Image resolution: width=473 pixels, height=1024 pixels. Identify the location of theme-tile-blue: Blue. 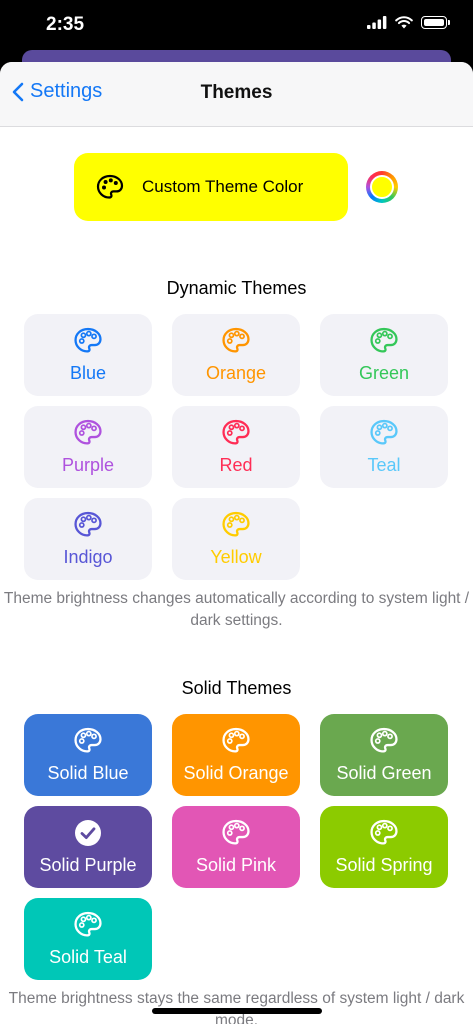
(88, 355).